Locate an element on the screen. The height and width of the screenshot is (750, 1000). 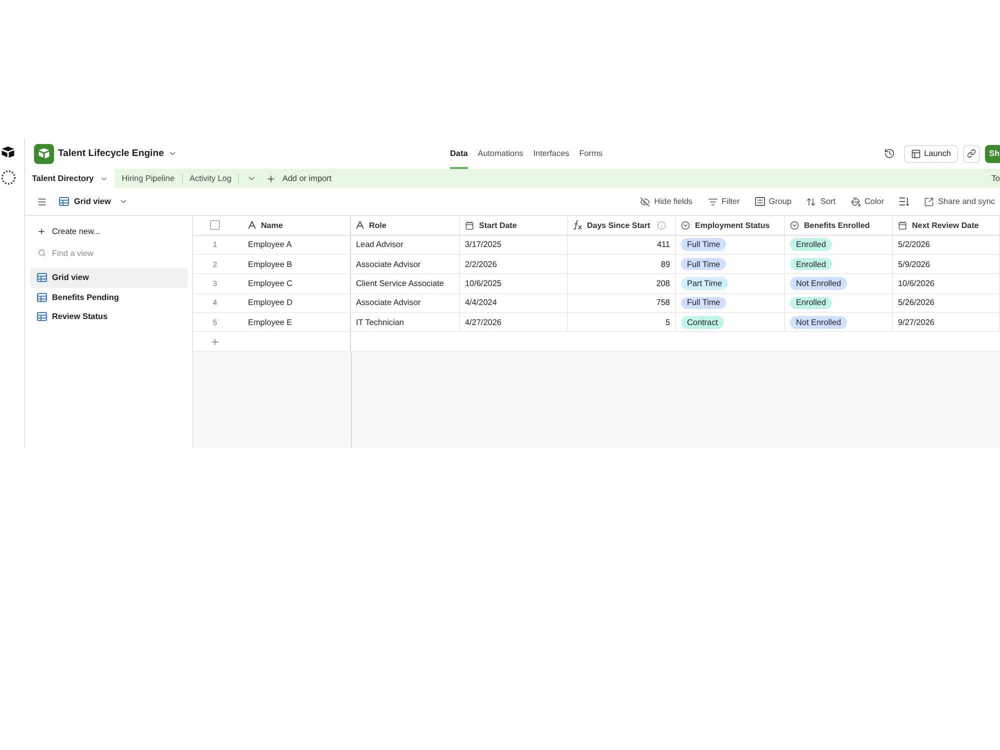
menu-icon is located at coordinates (42, 201).